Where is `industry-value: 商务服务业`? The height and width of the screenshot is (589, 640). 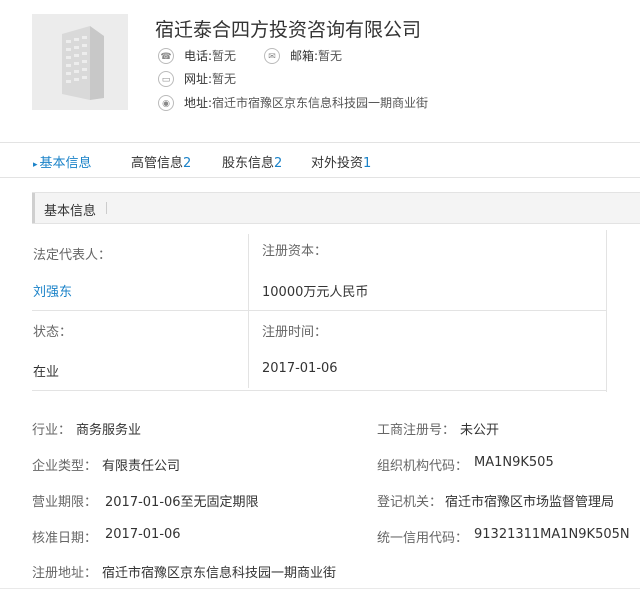
industry-value: 商务服务业 is located at coordinates (109, 430).